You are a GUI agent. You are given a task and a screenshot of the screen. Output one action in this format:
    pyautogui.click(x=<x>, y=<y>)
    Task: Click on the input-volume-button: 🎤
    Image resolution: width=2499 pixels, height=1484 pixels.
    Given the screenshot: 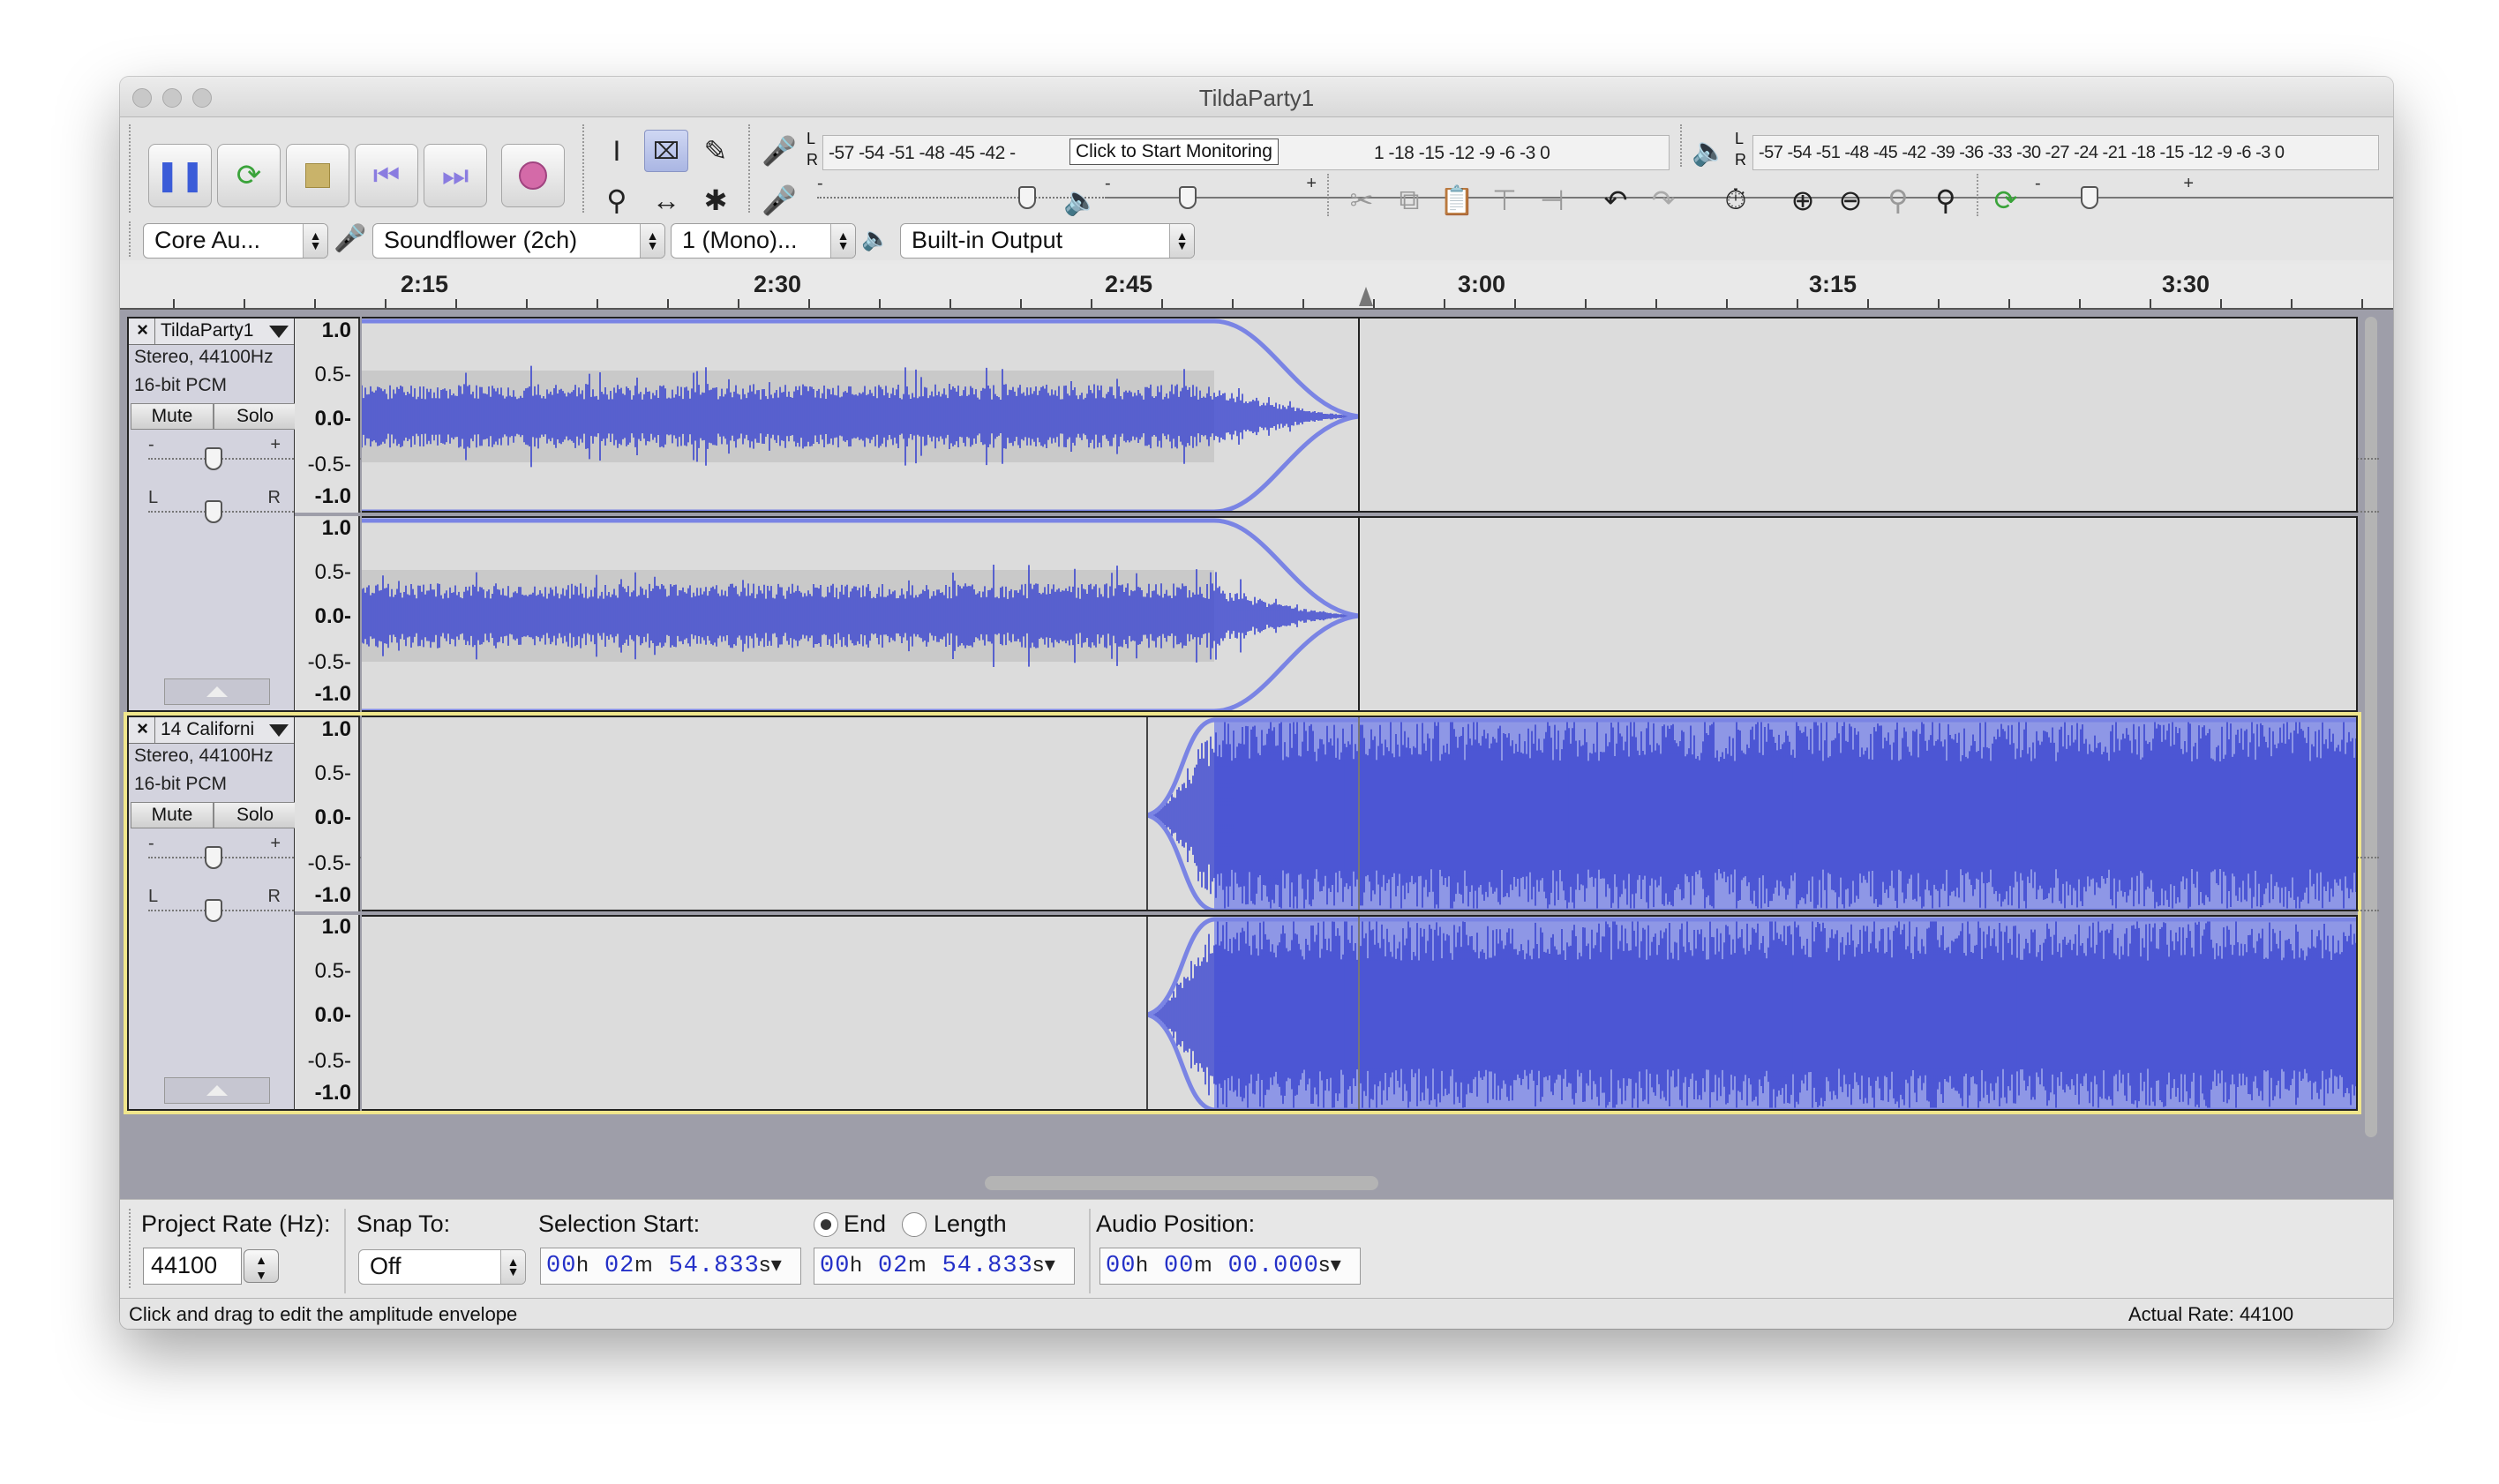 What is the action you would take?
    pyautogui.click(x=779, y=200)
    